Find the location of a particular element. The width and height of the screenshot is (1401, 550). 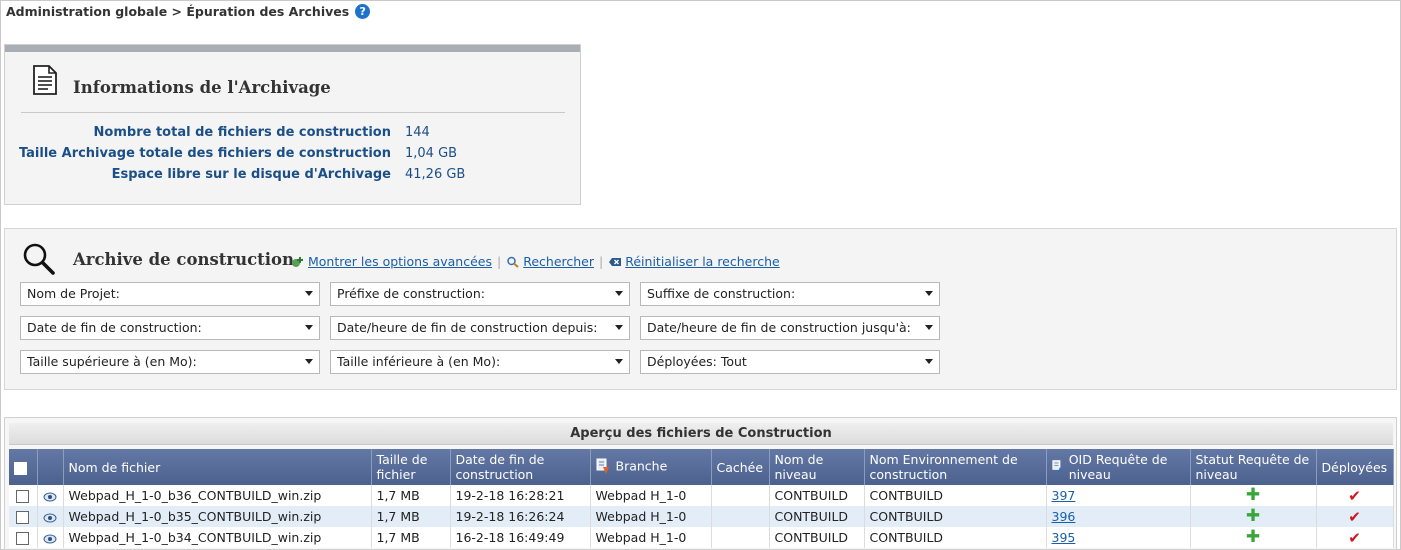

info-divider is located at coordinates (293, 112).